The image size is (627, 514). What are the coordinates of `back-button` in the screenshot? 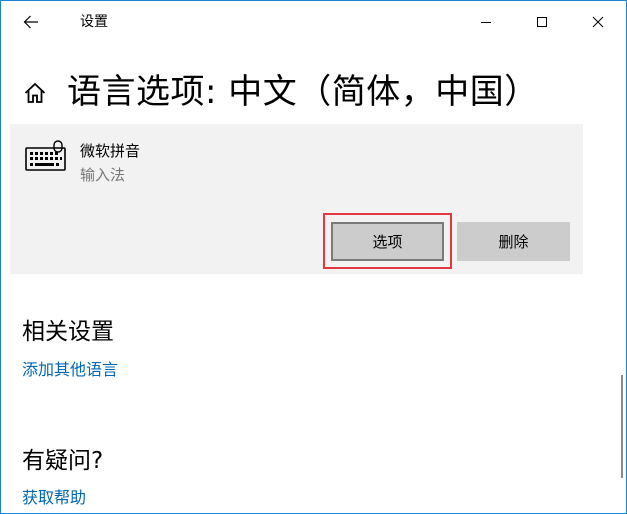 It's located at (31, 22).